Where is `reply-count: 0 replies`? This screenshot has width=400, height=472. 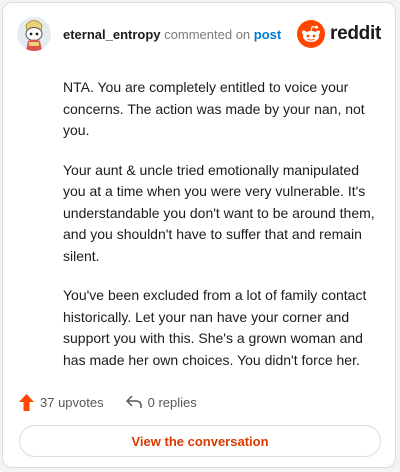
reply-count: 0 replies is located at coordinates (172, 402).